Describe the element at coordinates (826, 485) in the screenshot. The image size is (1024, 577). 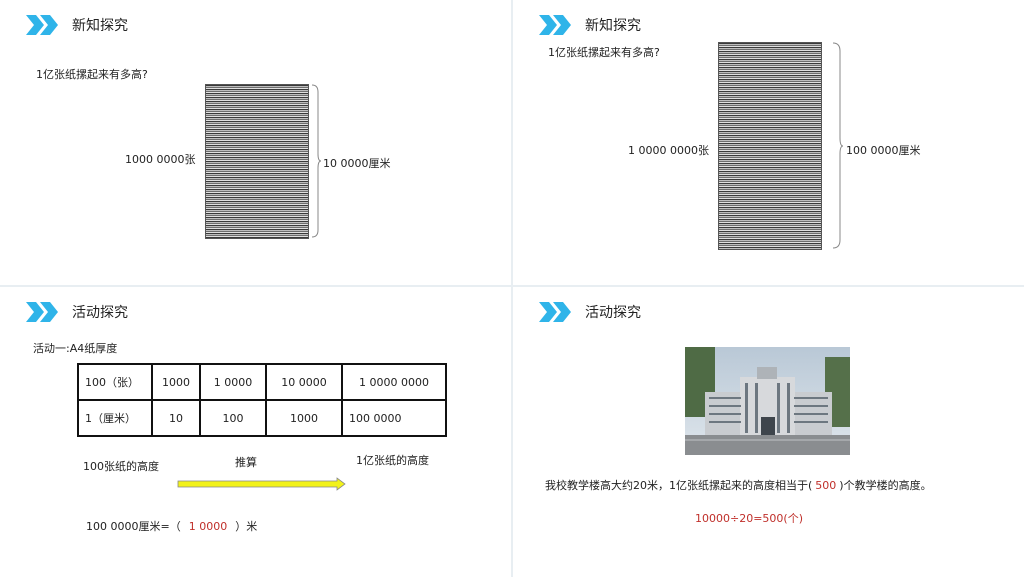
I see `statement-answer: 500` at that location.